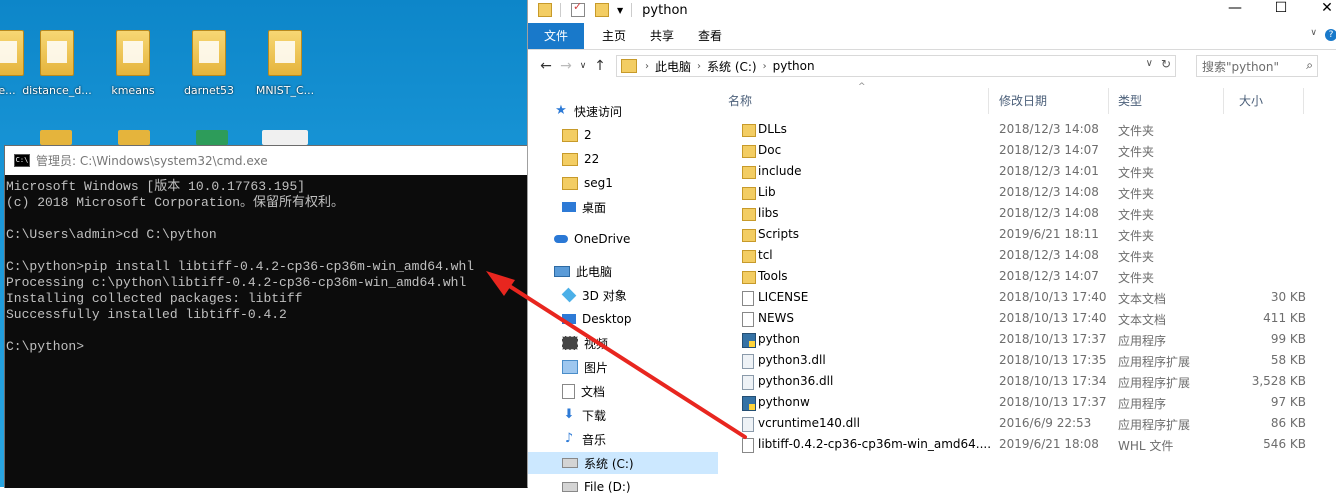 This screenshot has height=498, width=1336. What do you see at coordinates (1018, 402) in the screenshot?
I see `file-row: pythonw 2018/10/13 17:37 应用程序 97 KB` at bounding box center [1018, 402].